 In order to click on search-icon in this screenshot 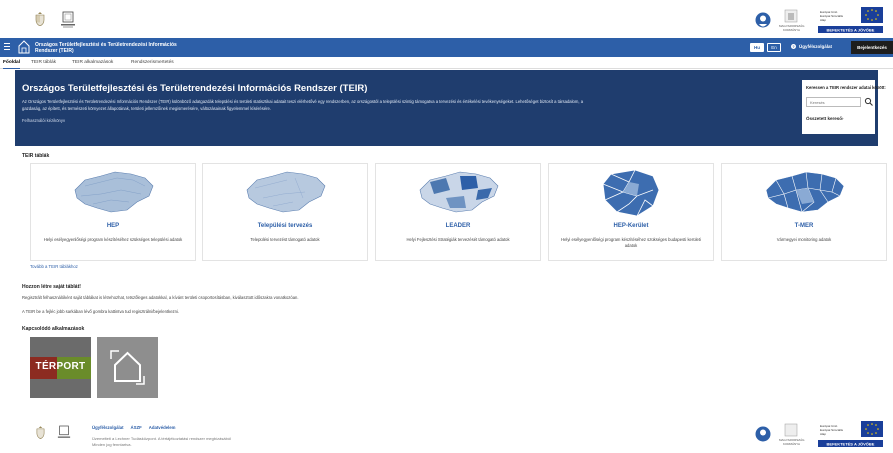, I will do `click(869, 102)`.